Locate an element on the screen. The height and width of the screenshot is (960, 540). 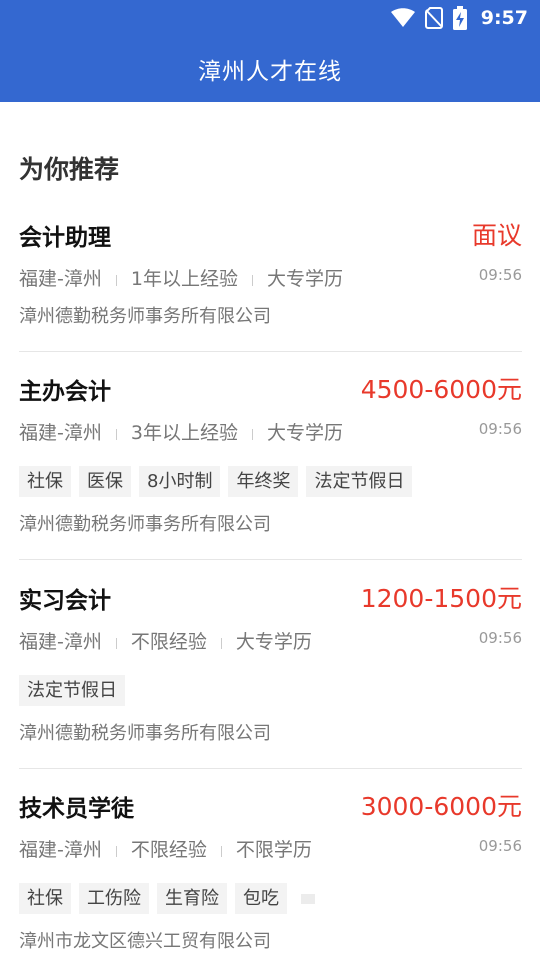
job-salary: 1200-1500元 is located at coordinates (441, 598).